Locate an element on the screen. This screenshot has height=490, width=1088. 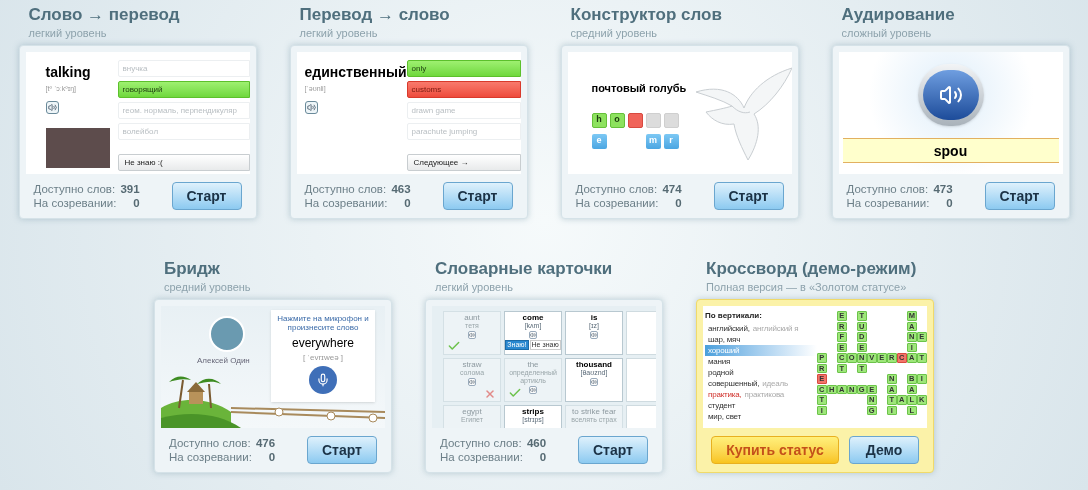
word-text: everywhere is located at coordinates (323, 343).